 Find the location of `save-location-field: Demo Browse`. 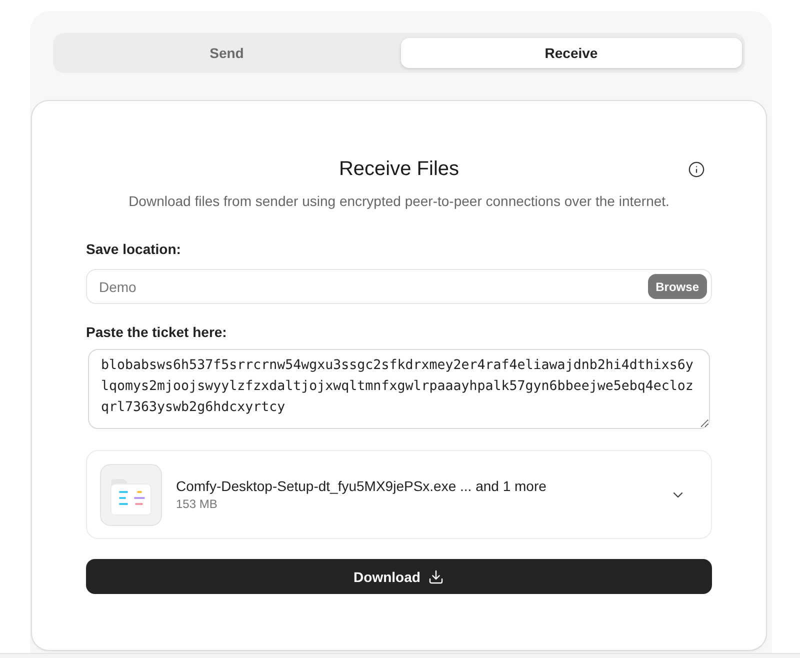

save-location-field: Demo Browse is located at coordinates (399, 286).